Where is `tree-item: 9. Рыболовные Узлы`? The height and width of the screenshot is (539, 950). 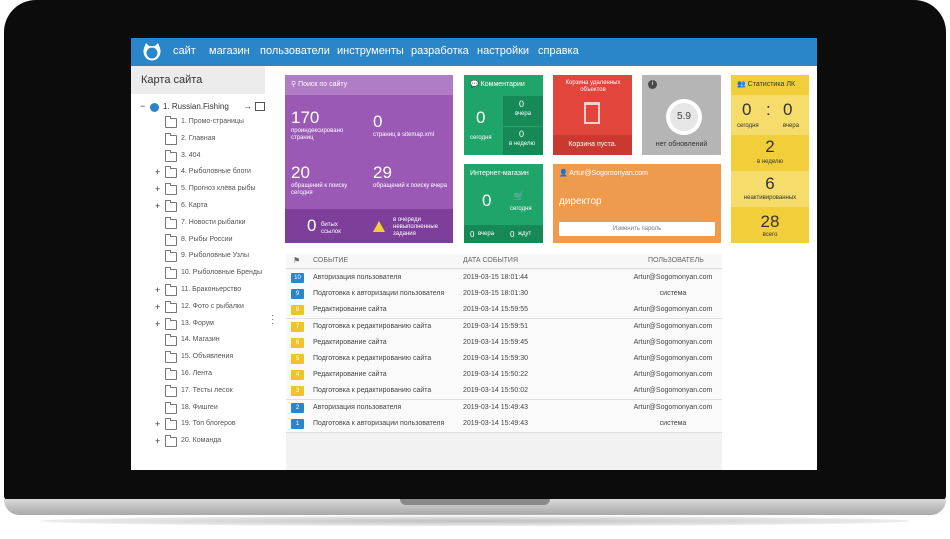 tree-item: 9. Рыболовные Узлы is located at coordinates (198, 257).